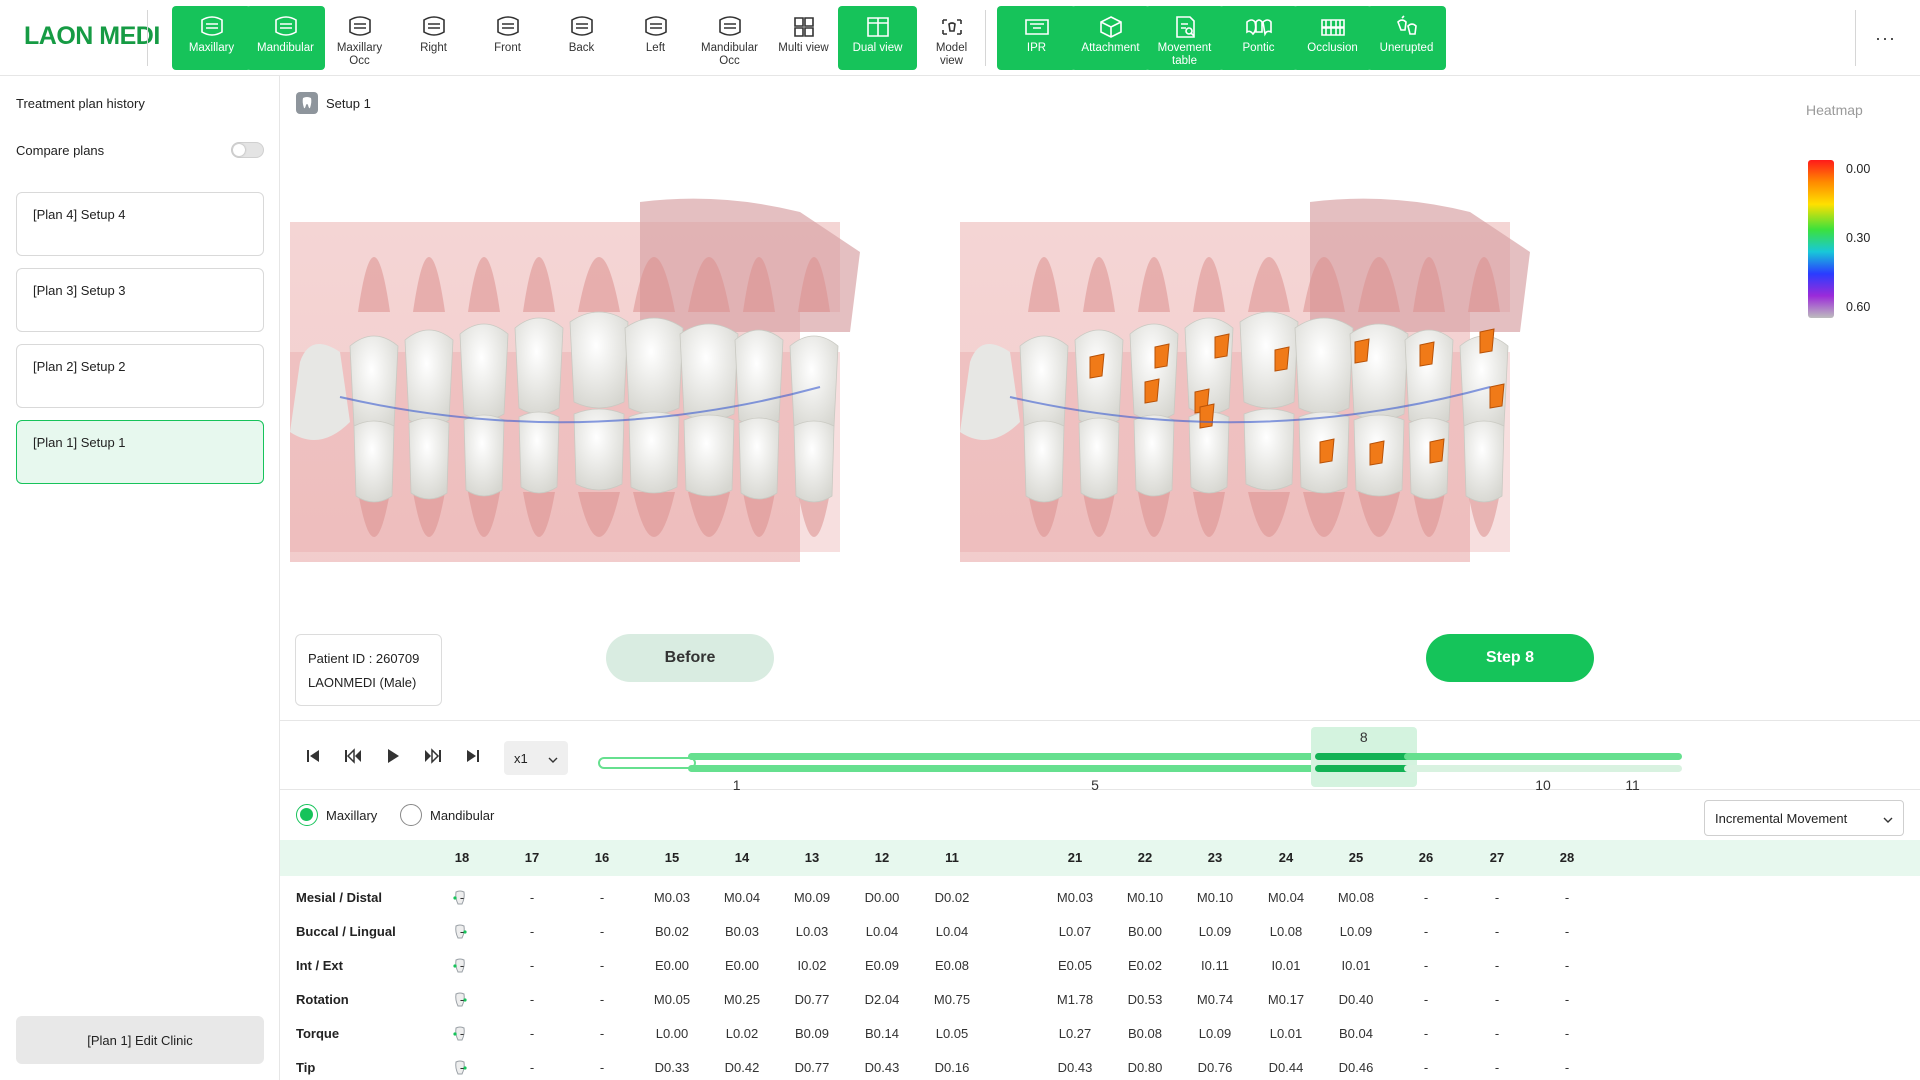  What do you see at coordinates (1406, 38) in the screenshot?
I see `tool-unerupted-button: Unerupted` at bounding box center [1406, 38].